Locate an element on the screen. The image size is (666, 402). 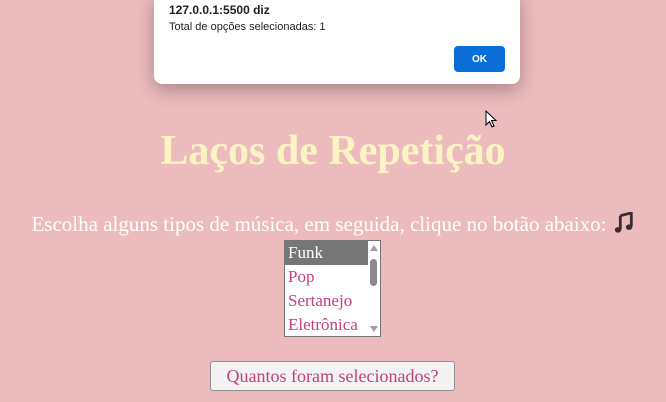
option-pop: Pop is located at coordinates (327, 277).